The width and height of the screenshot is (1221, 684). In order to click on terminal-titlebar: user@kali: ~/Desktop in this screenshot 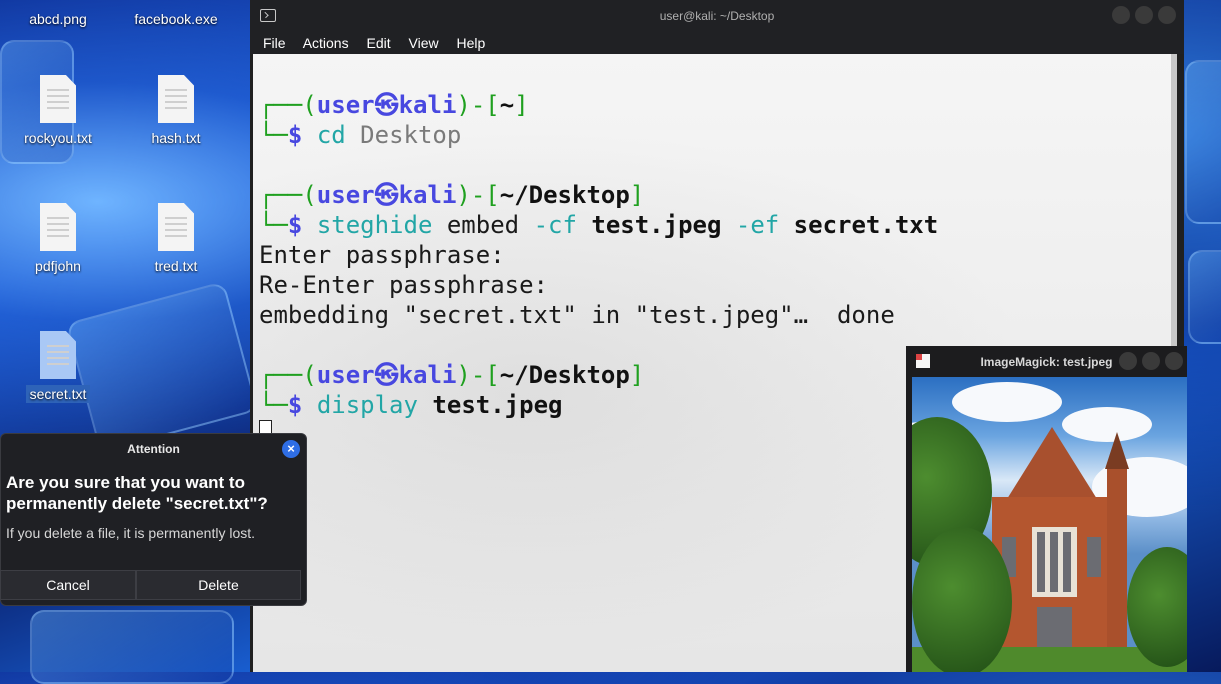, I will do `click(717, 16)`.